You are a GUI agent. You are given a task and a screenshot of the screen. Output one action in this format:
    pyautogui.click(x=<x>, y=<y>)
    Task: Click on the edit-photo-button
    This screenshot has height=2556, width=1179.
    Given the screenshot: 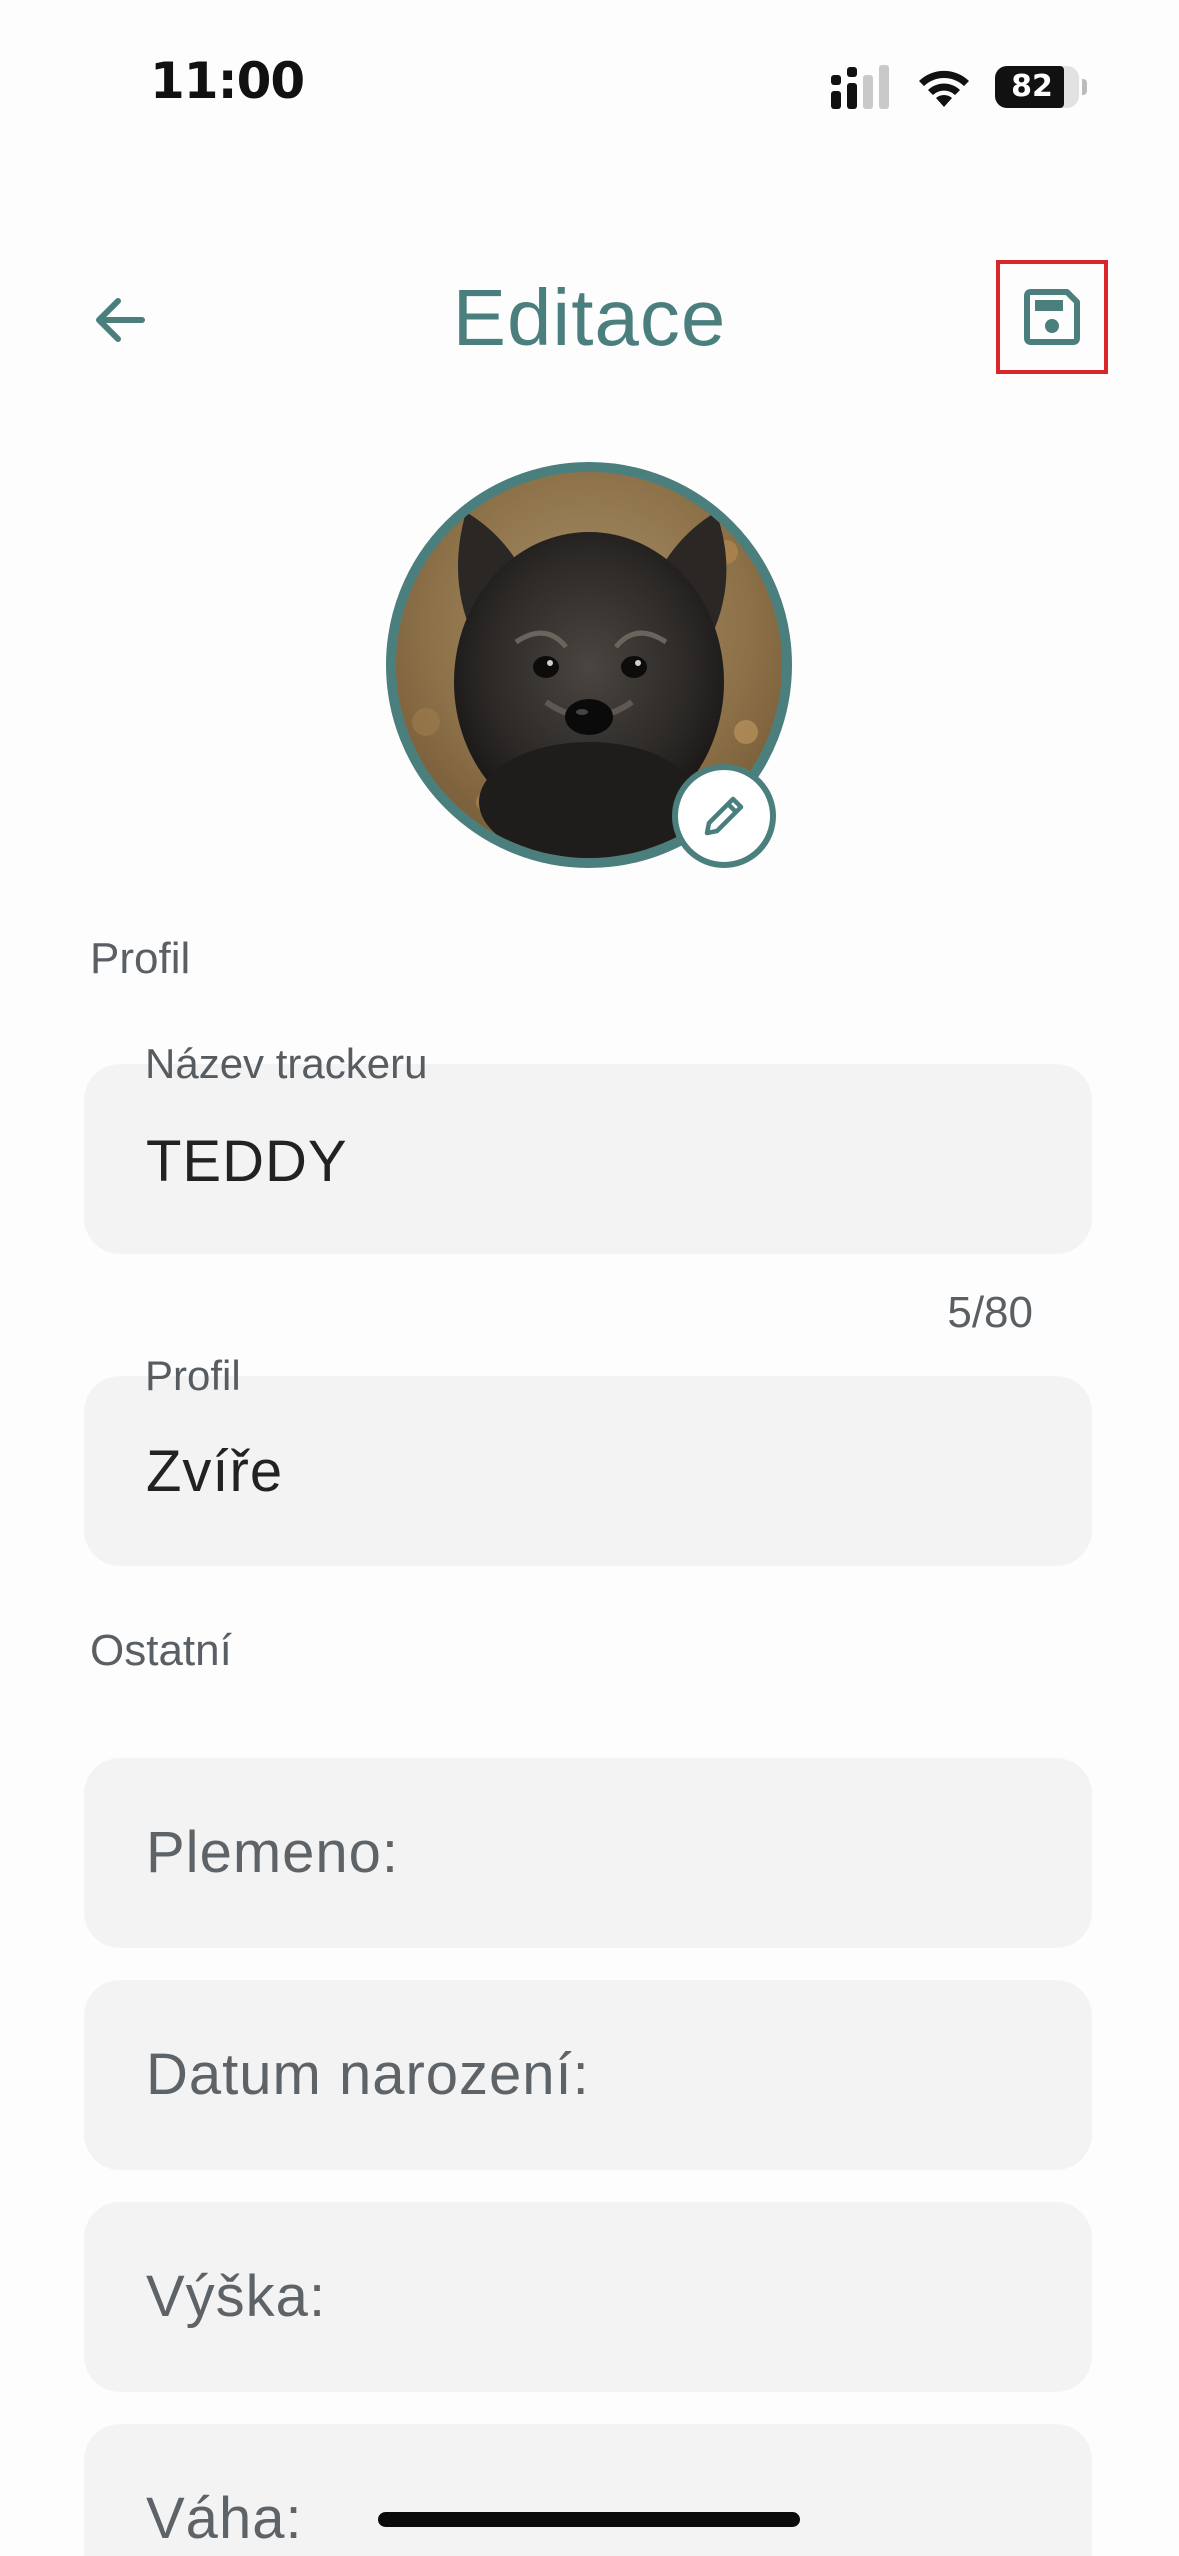 What is the action you would take?
    pyautogui.click(x=724, y=816)
    